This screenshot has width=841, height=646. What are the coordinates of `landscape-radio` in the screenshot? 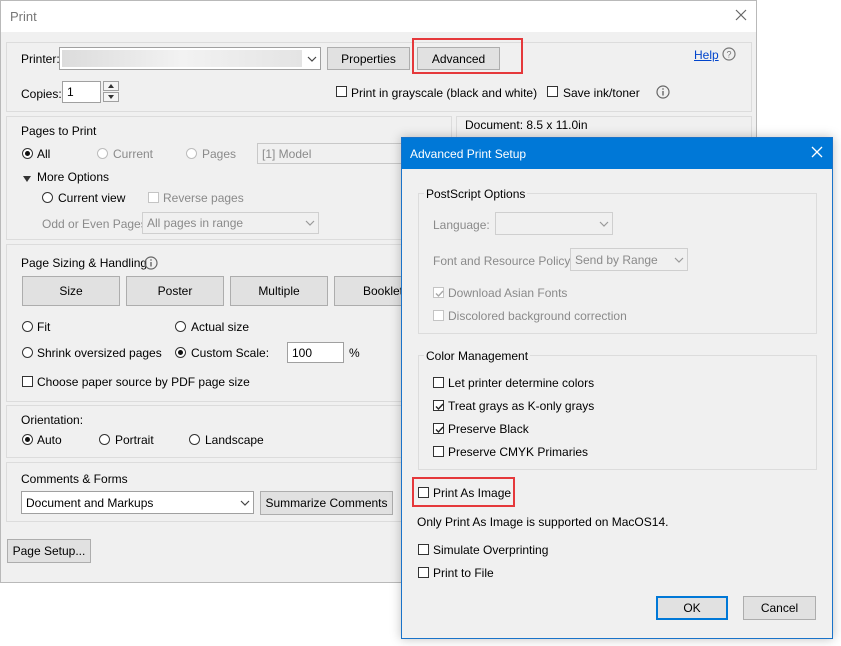 It's located at (194, 439).